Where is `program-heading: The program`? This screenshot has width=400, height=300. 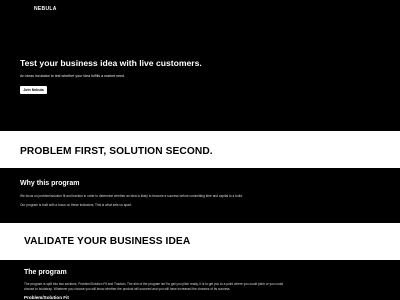
program-heading: The program is located at coordinates (45, 272).